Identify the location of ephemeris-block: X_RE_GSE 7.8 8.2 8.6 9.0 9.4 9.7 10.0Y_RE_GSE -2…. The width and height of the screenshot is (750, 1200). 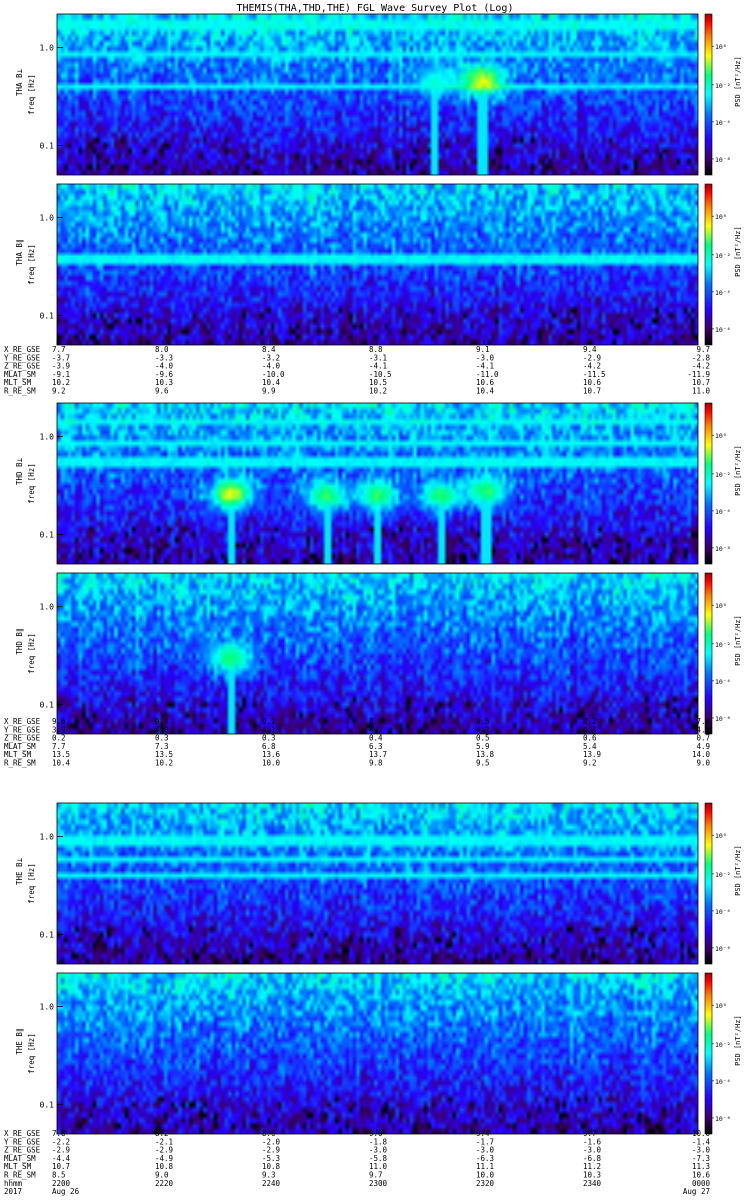
(357, 1158).